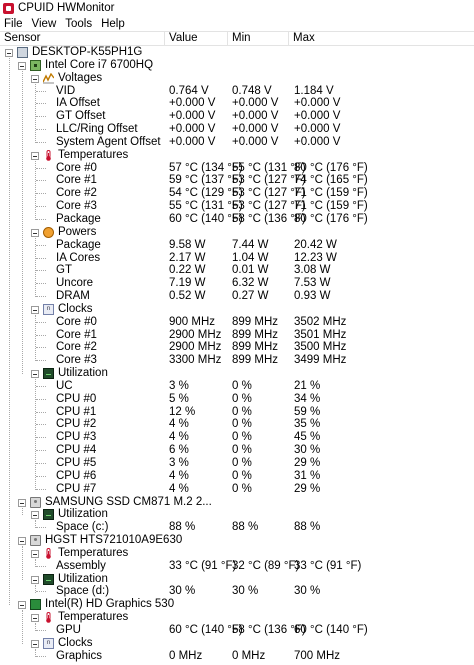 This screenshot has width=474, height=665. I want to click on tree-node: Voltages, so click(237, 78).